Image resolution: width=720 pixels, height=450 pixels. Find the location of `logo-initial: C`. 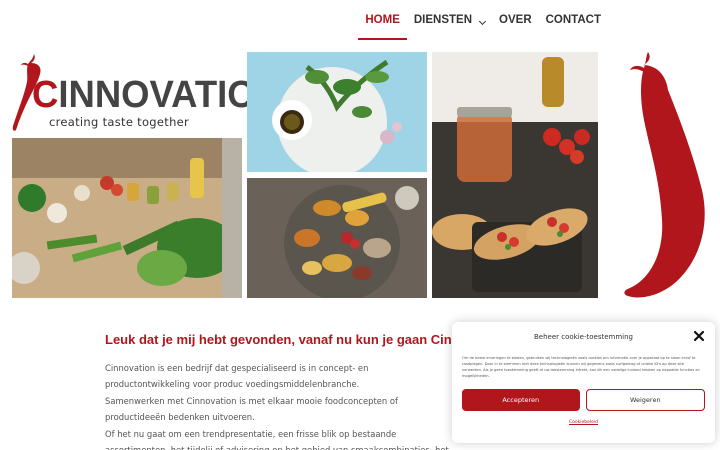

logo-initial: C is located at coordinates (45, 95).